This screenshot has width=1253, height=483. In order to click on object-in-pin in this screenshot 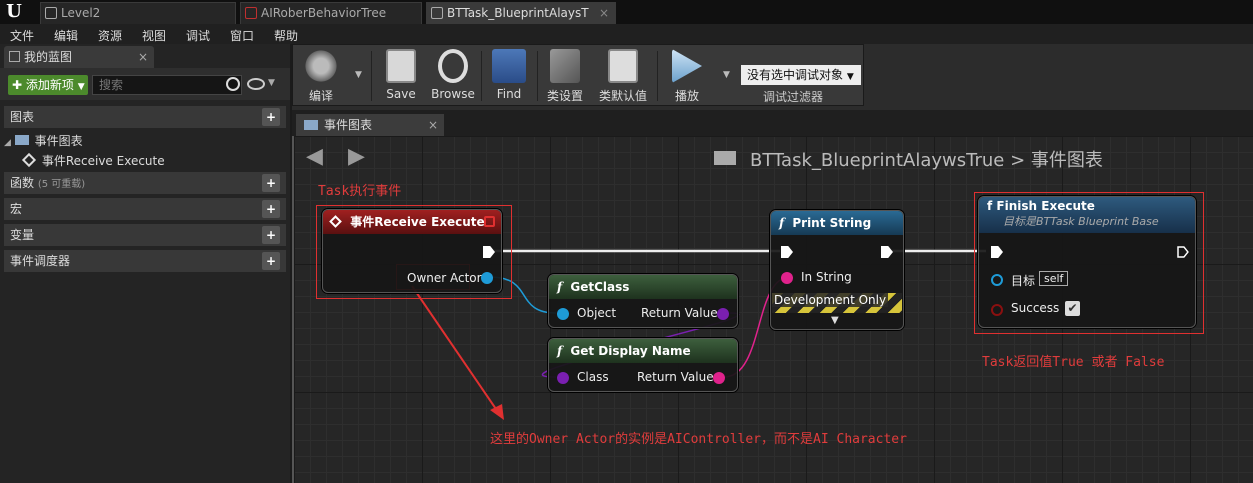, I will do `click(563, 314)`.